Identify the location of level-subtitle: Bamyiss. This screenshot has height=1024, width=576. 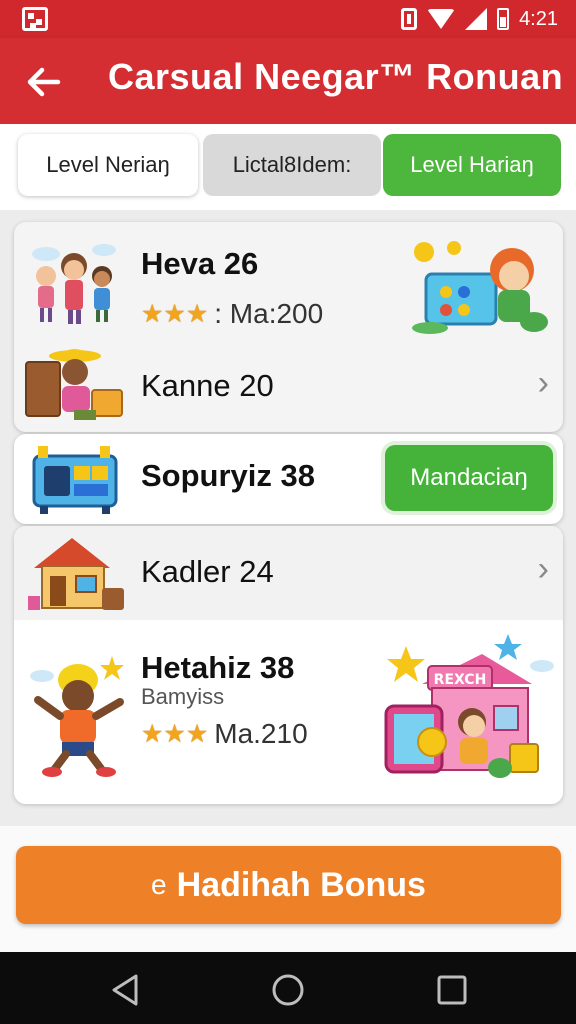
(183, 696).